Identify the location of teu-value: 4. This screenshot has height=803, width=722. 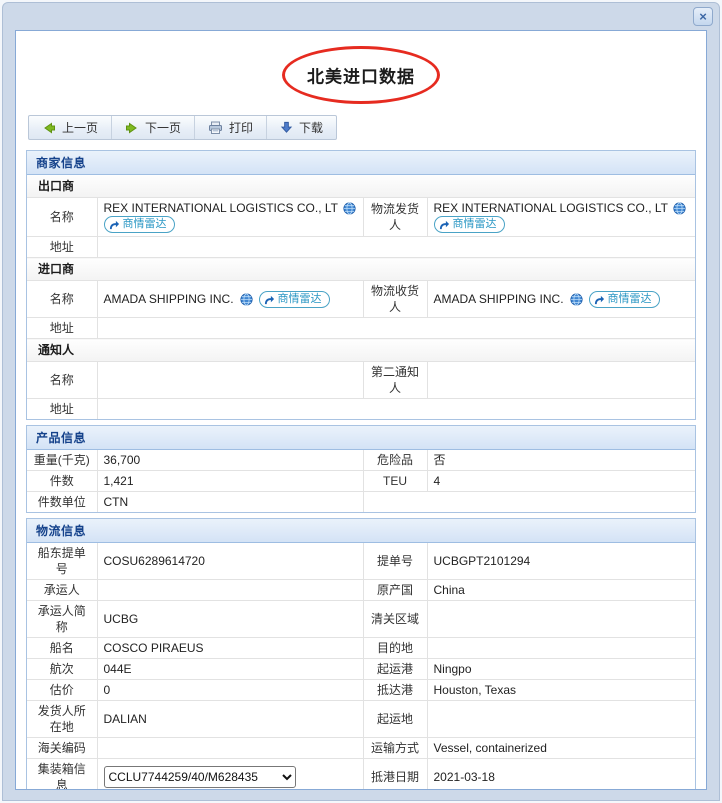
(560, 481).